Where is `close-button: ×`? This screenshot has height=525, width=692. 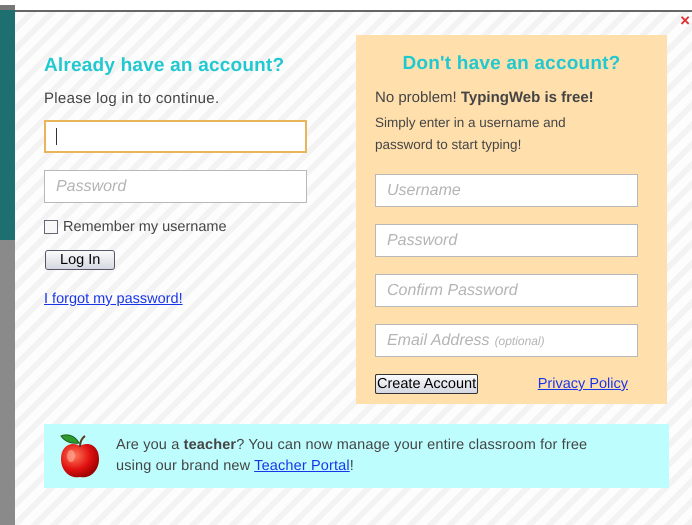
close-button: × is located at coordinates (685, 20).